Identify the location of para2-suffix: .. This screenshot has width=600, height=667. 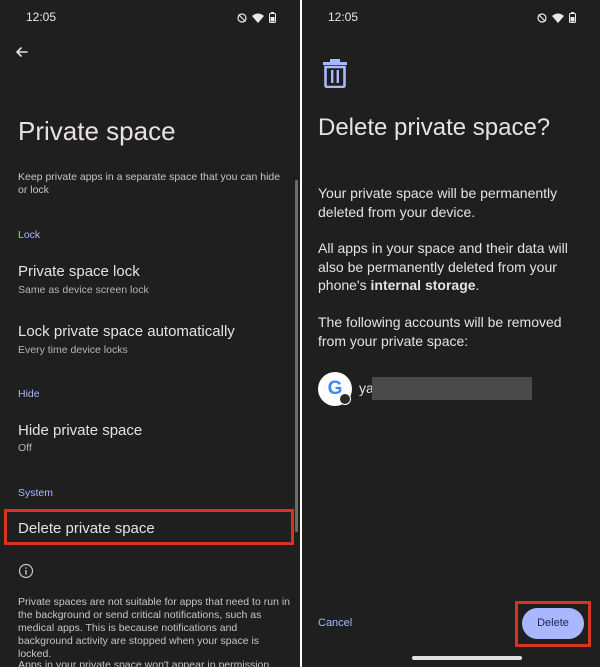
(477, 285).